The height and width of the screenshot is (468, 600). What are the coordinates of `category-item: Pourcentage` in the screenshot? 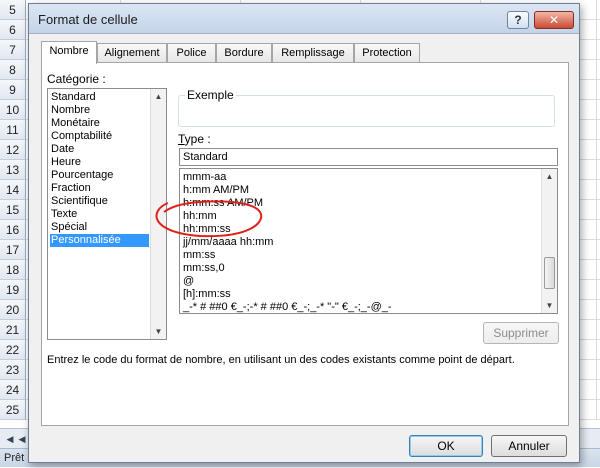 It's located at (99, 175).